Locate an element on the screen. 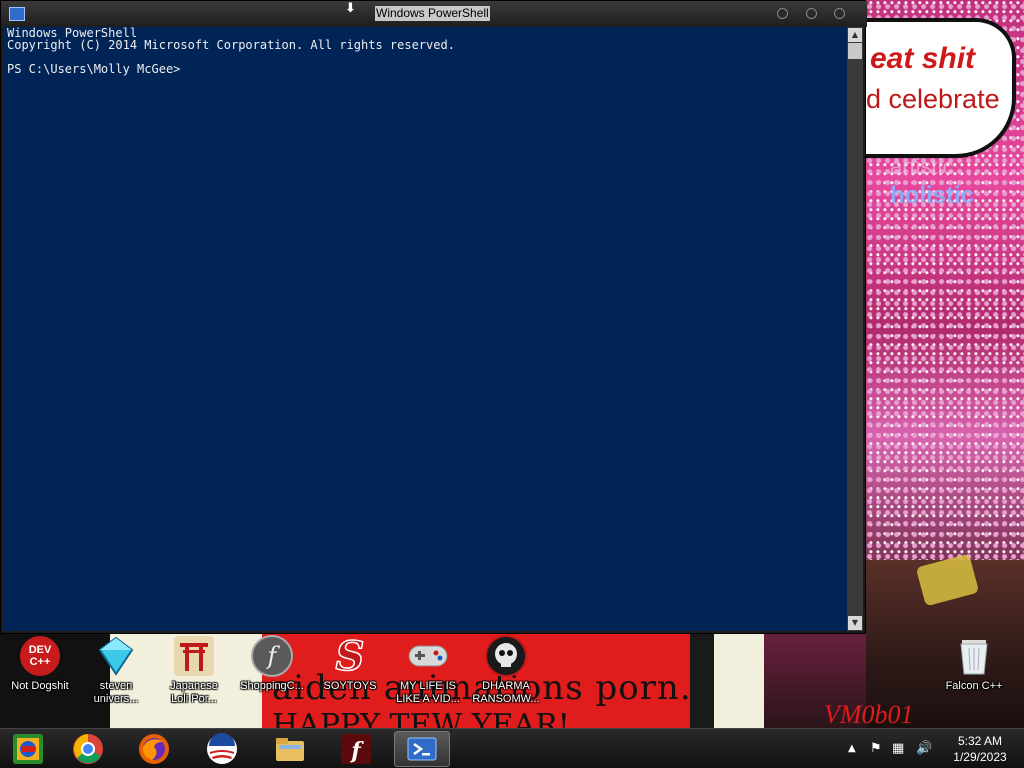 The image size is (1024, 768). diamond-icon is located at coordinates (116, 656).